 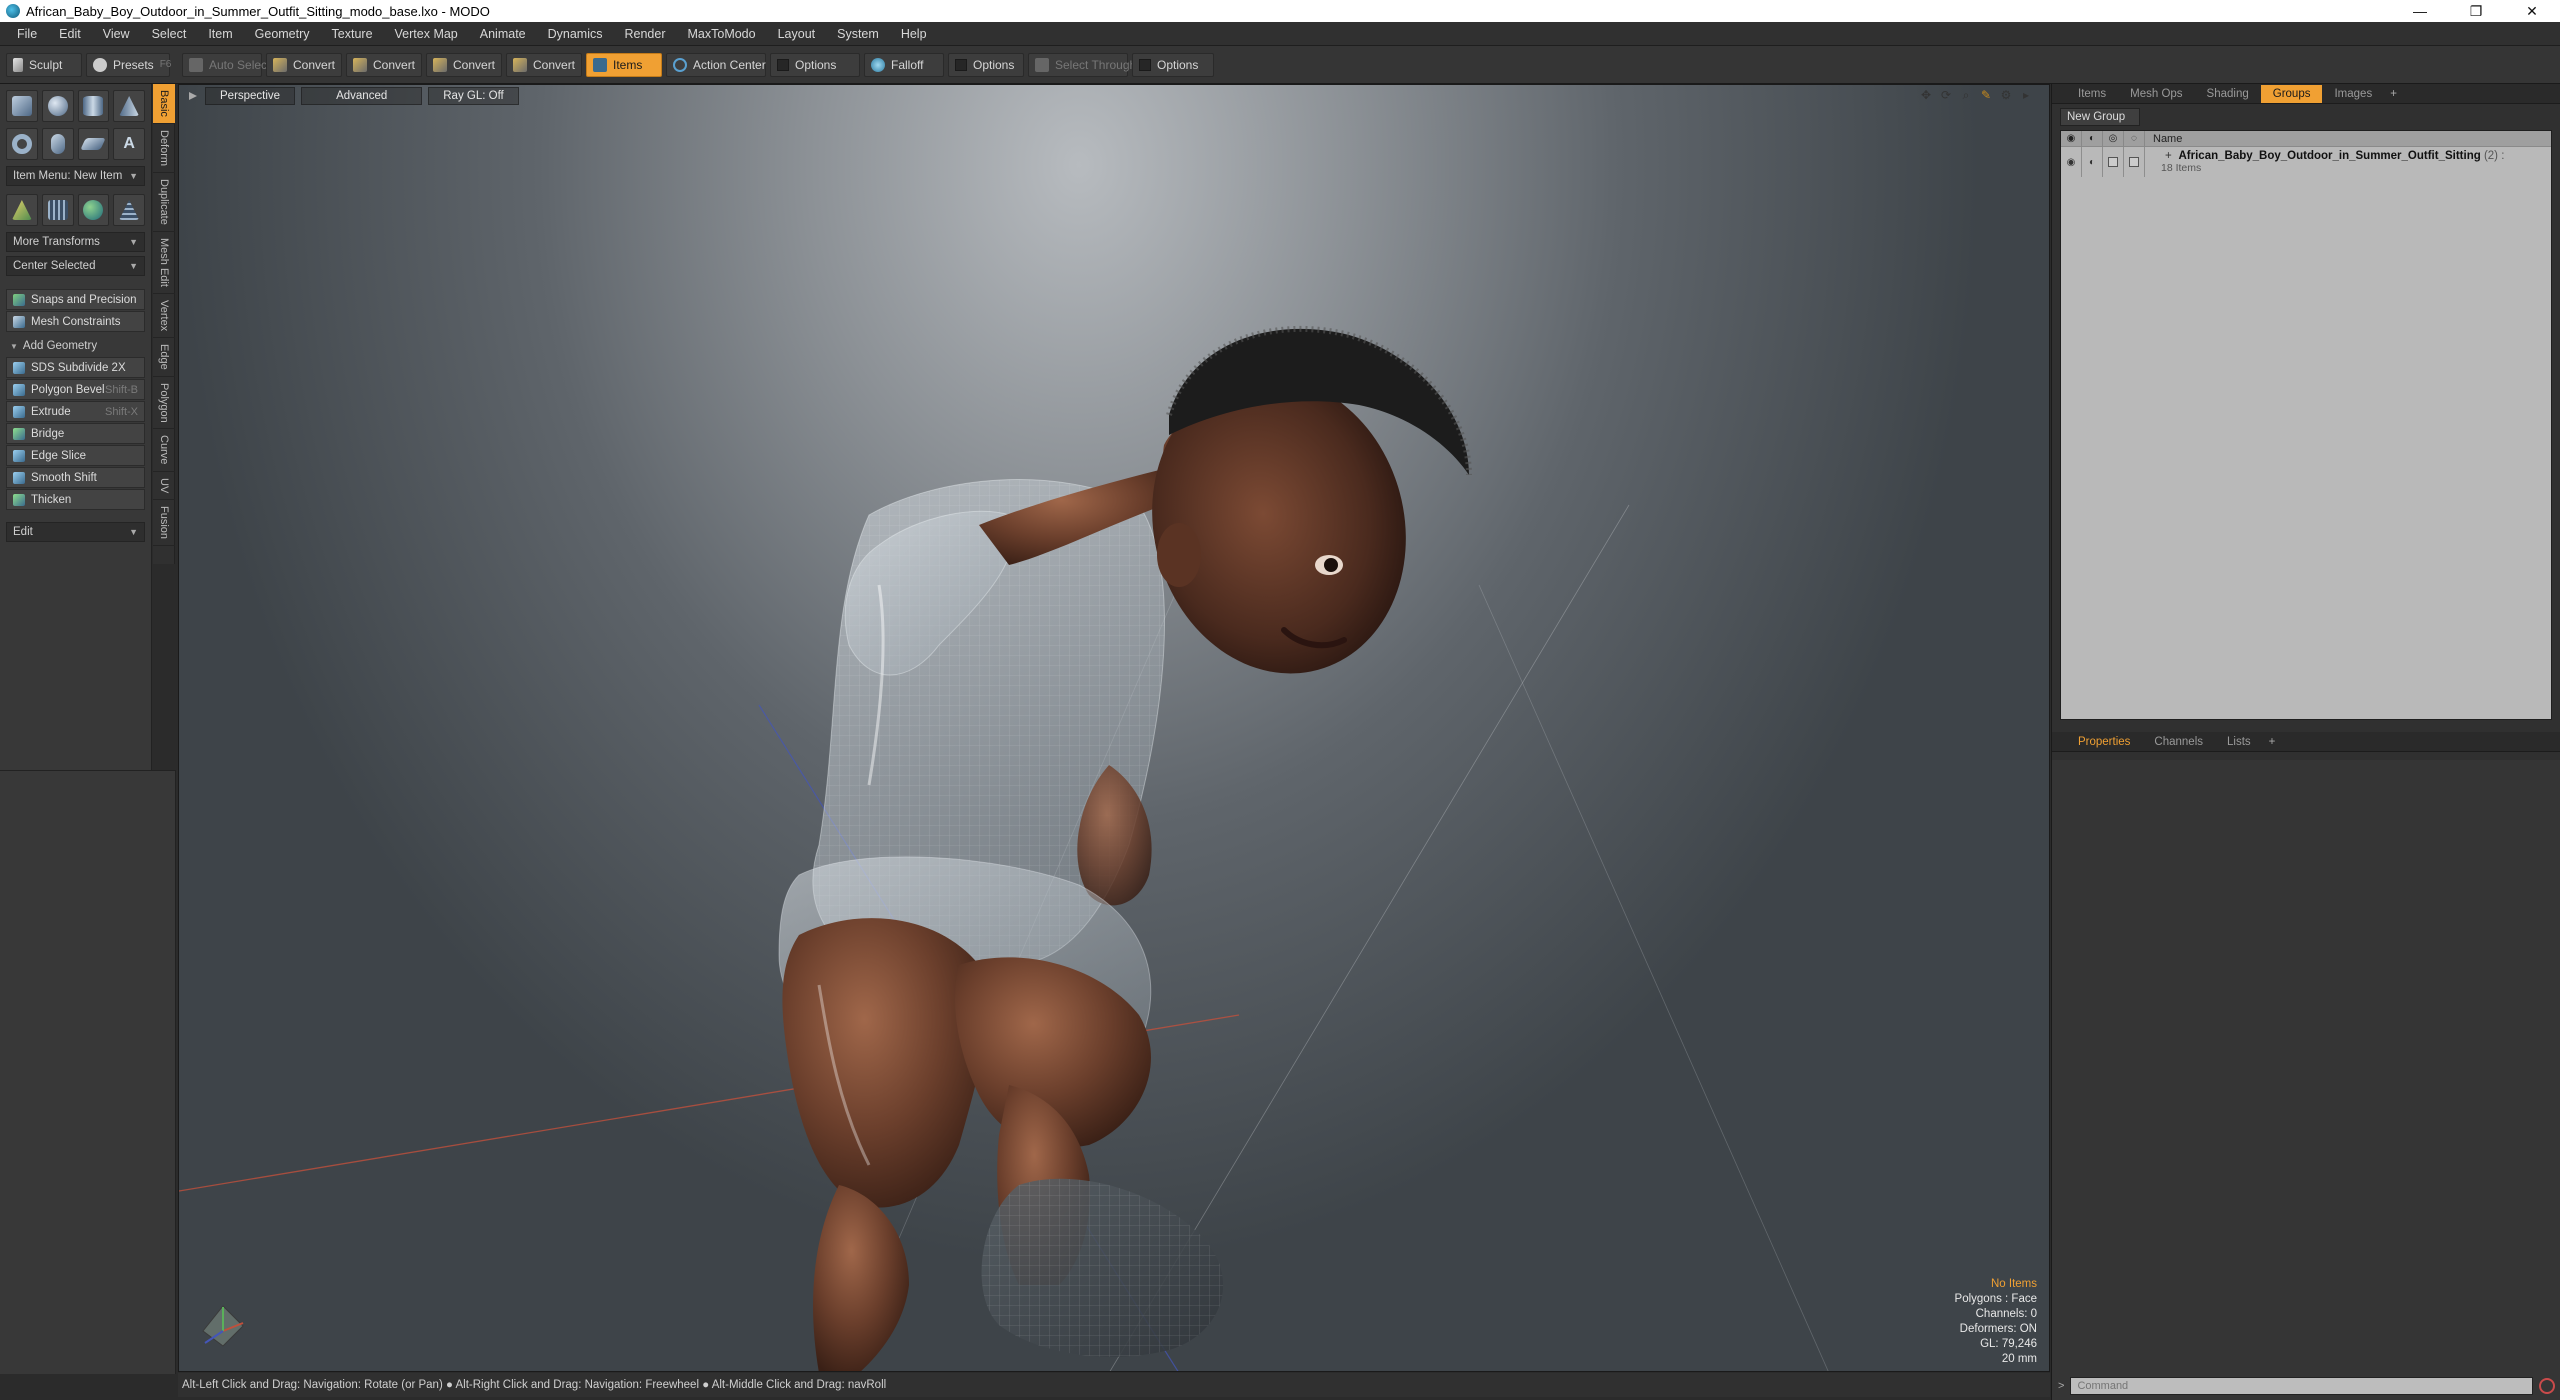 I want to click on mesh-constraints-label: Mesh Constraints, so click(x=76, y=321).